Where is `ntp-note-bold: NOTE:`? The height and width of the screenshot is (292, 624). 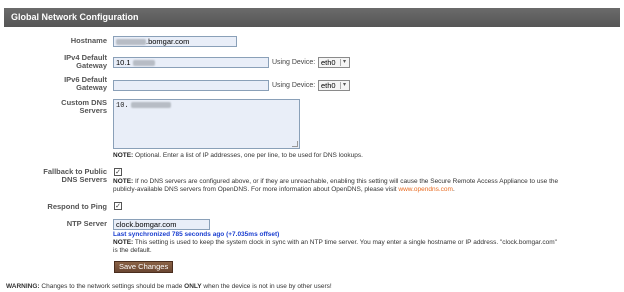
ntp-note-bold: NOTE: is located at coordinates (123, 242).